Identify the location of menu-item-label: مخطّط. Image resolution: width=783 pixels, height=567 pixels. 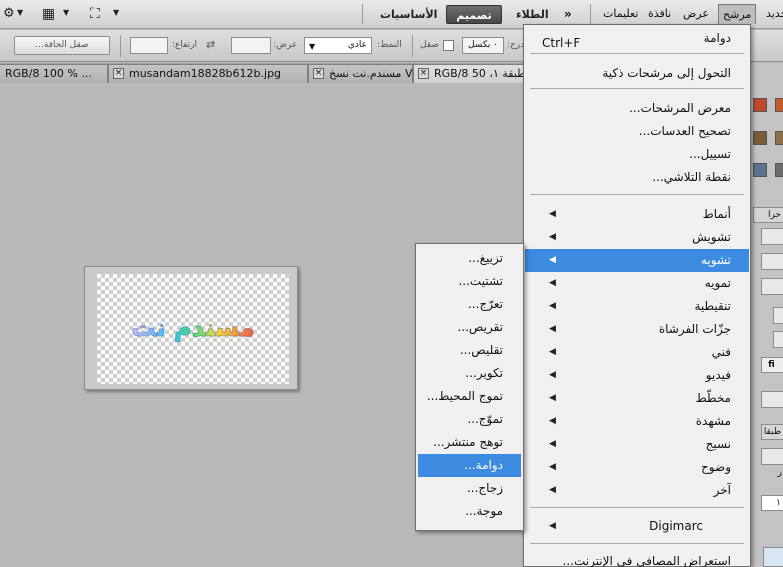
(713, 398).